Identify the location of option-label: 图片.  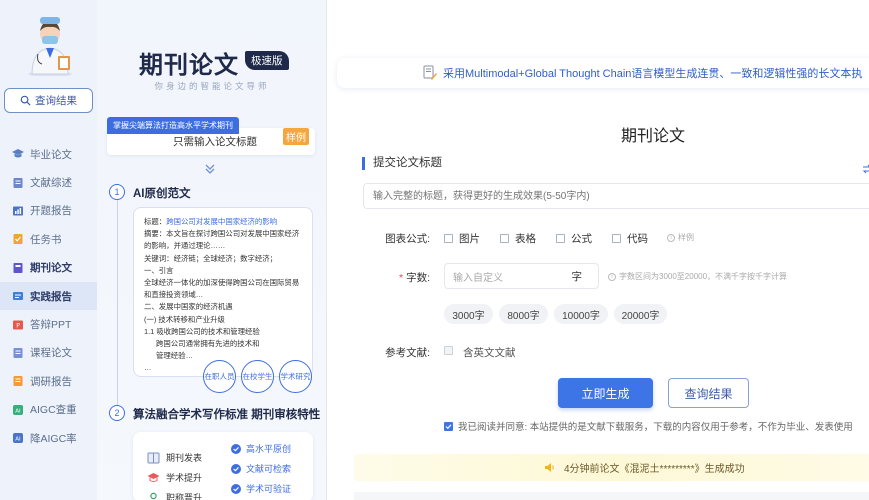
(469, 239).